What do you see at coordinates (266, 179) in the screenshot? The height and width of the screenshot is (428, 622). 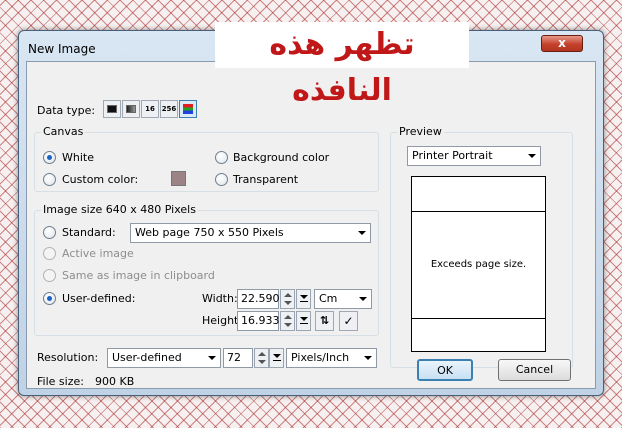 I see `transparent-label: Transparent` at bounding box center [266, 179].